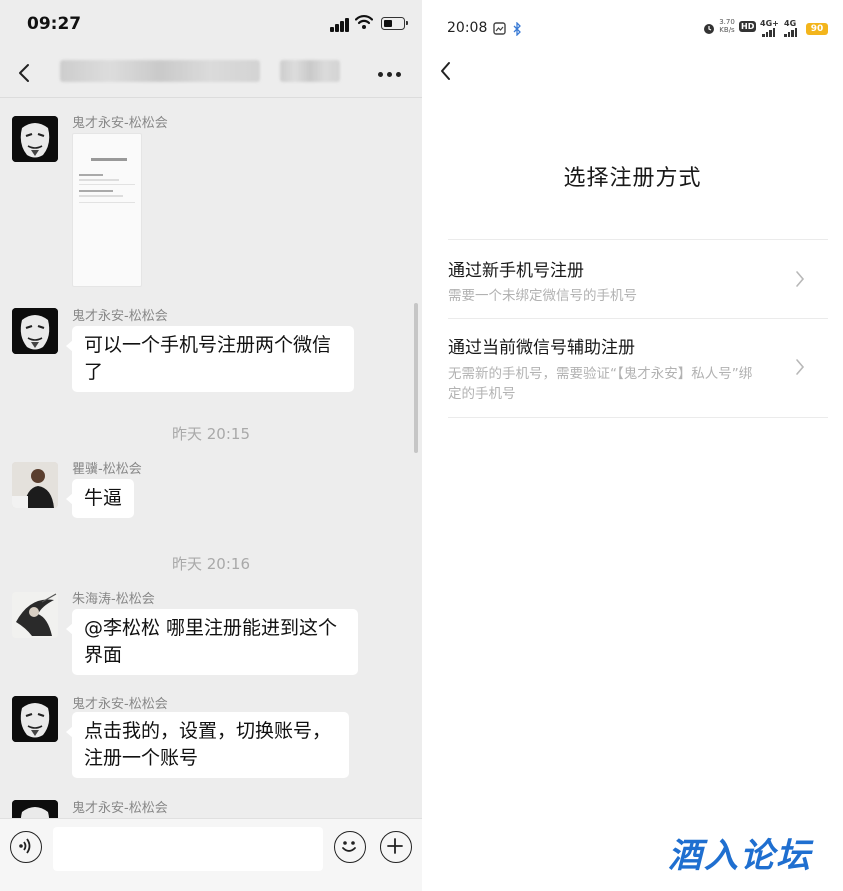 This screenshot has height=891, width=843. I want to click on page-title: 选择注册方式, so click(632, 178).